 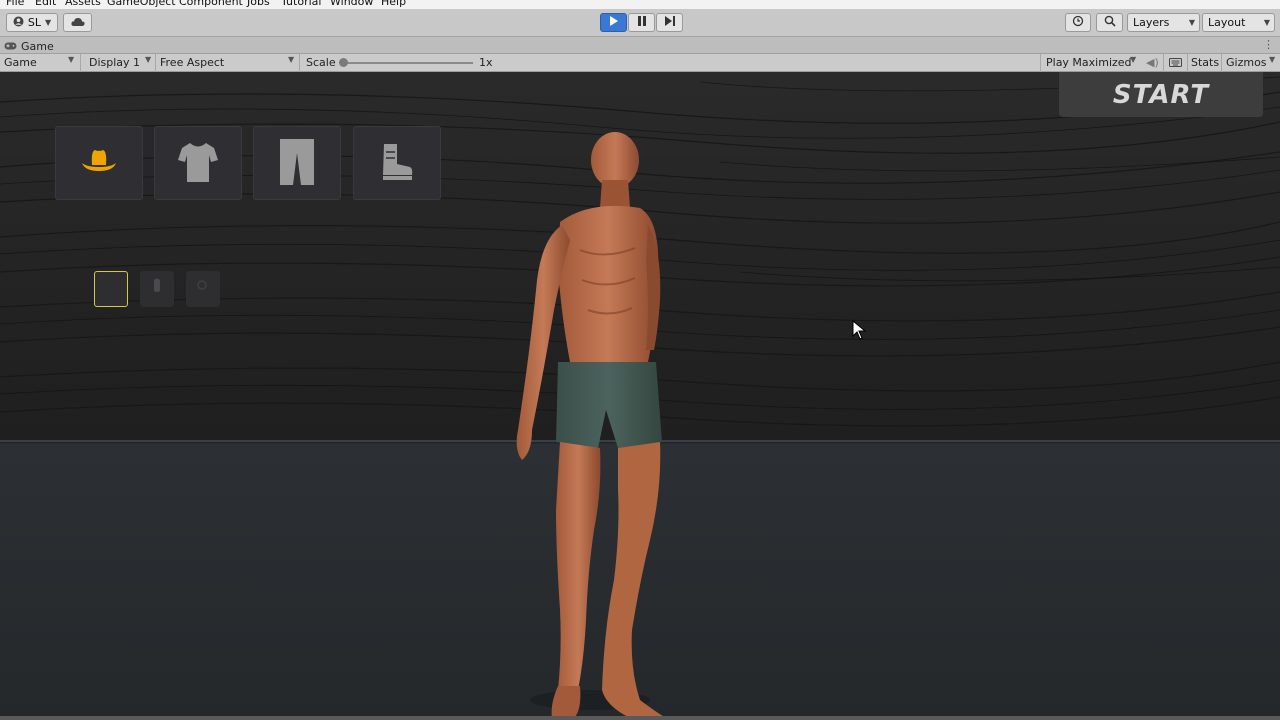 What do you see at coordinates (1152, 63) in the screenshot?
I see `mute-audio-icon: ◀)` at bounding box center [1152, 63].